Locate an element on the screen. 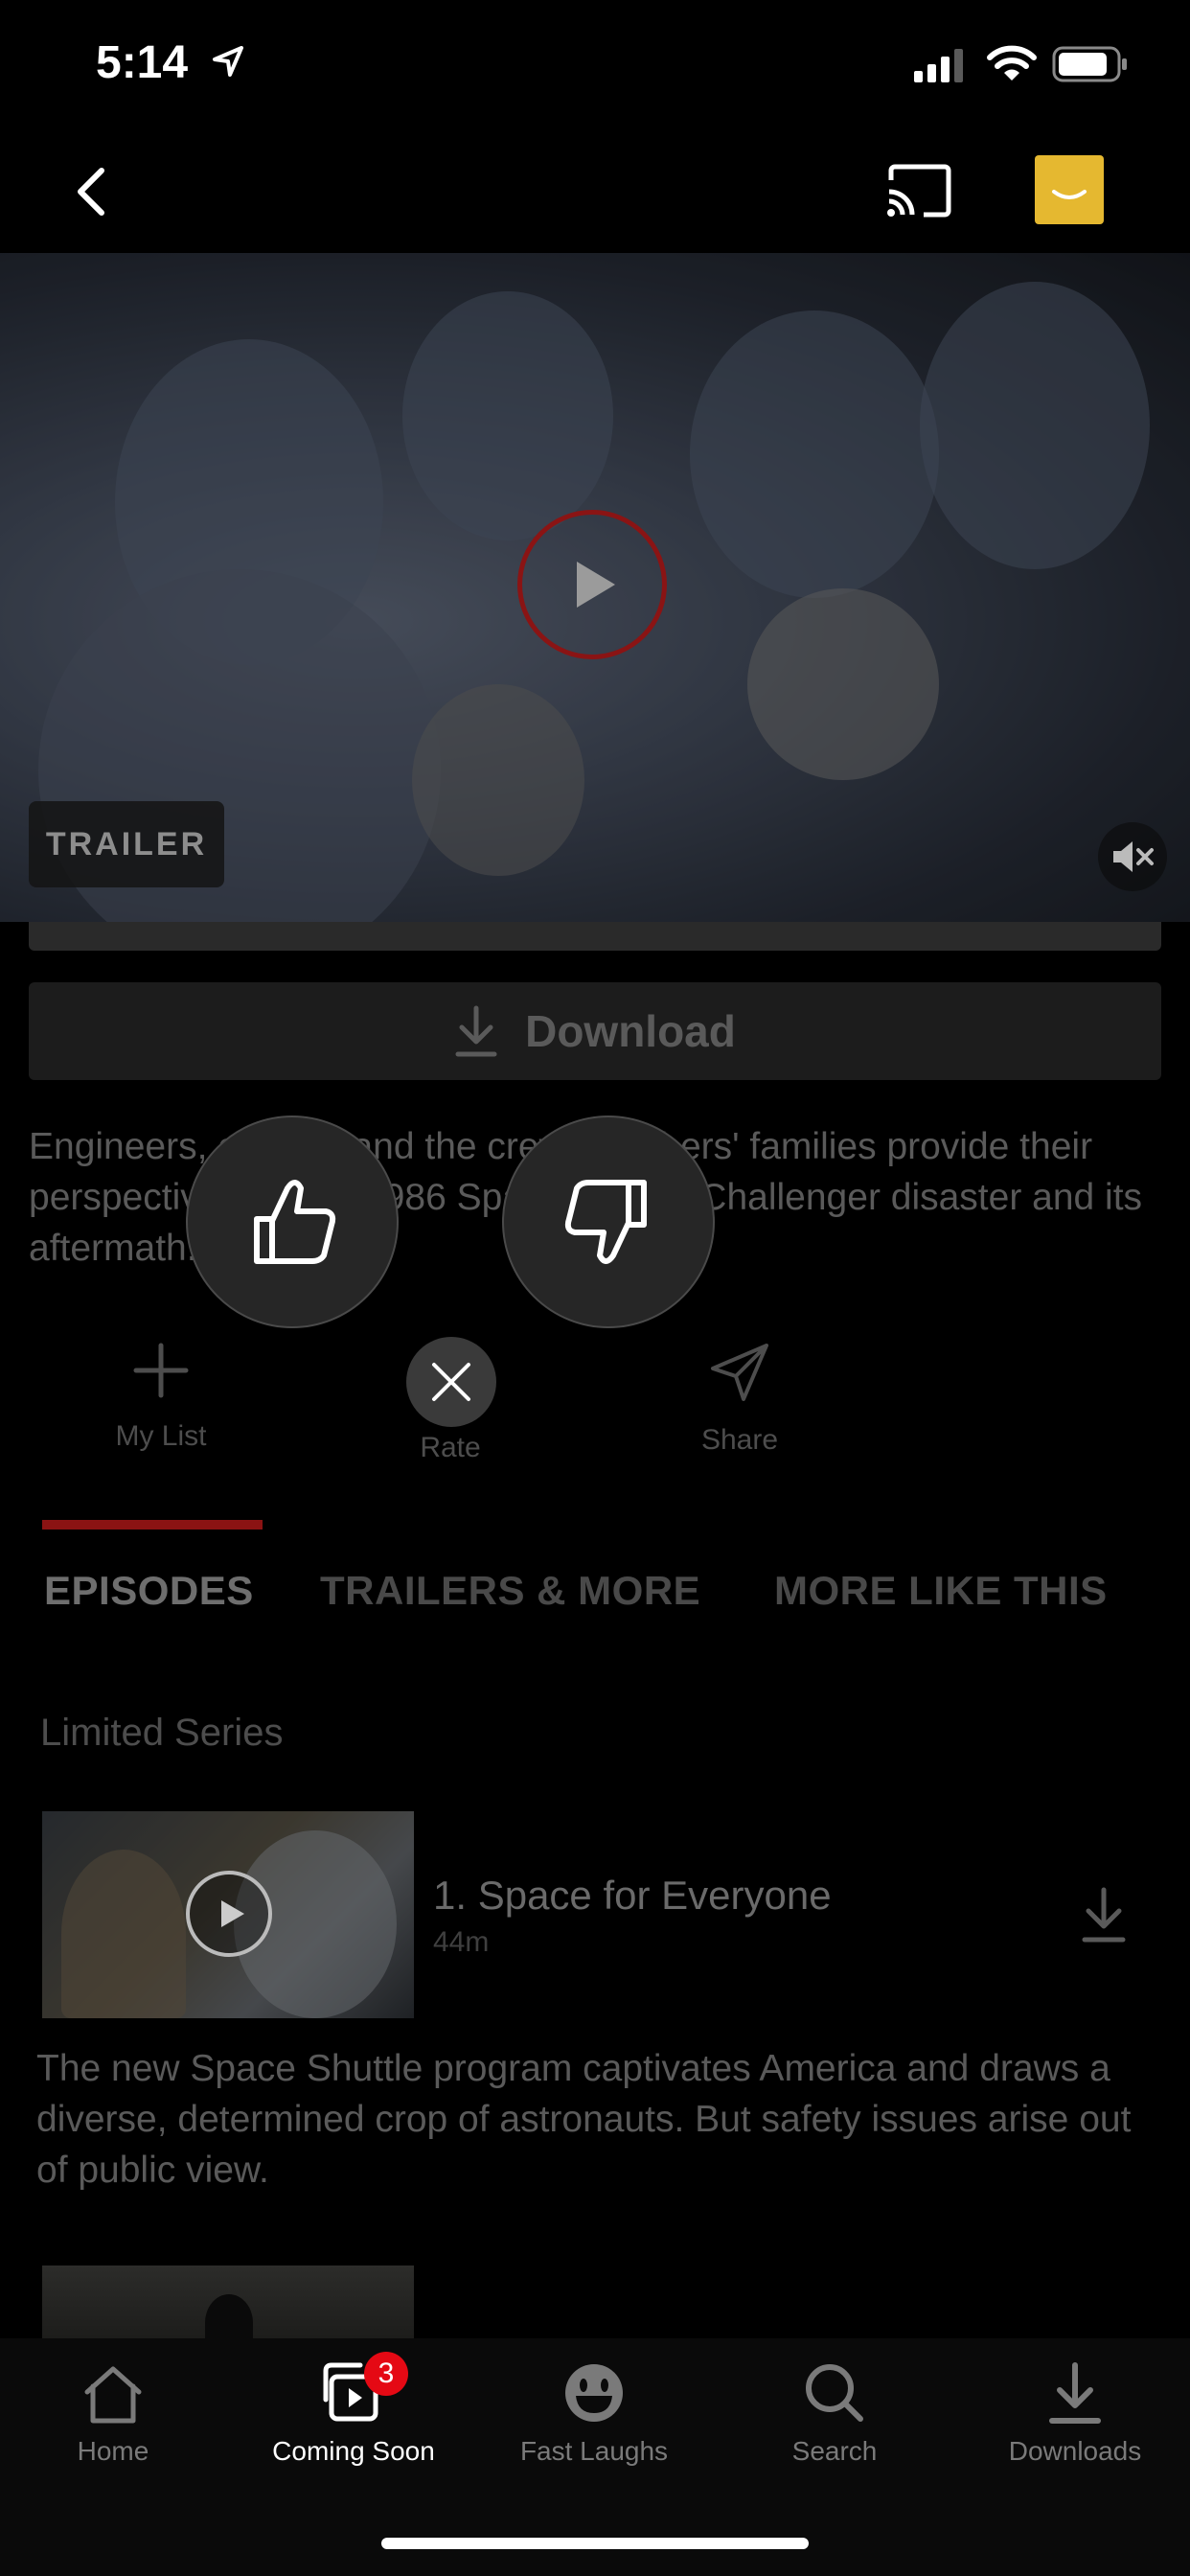  mute-button is located at coordinates (1133, 856).